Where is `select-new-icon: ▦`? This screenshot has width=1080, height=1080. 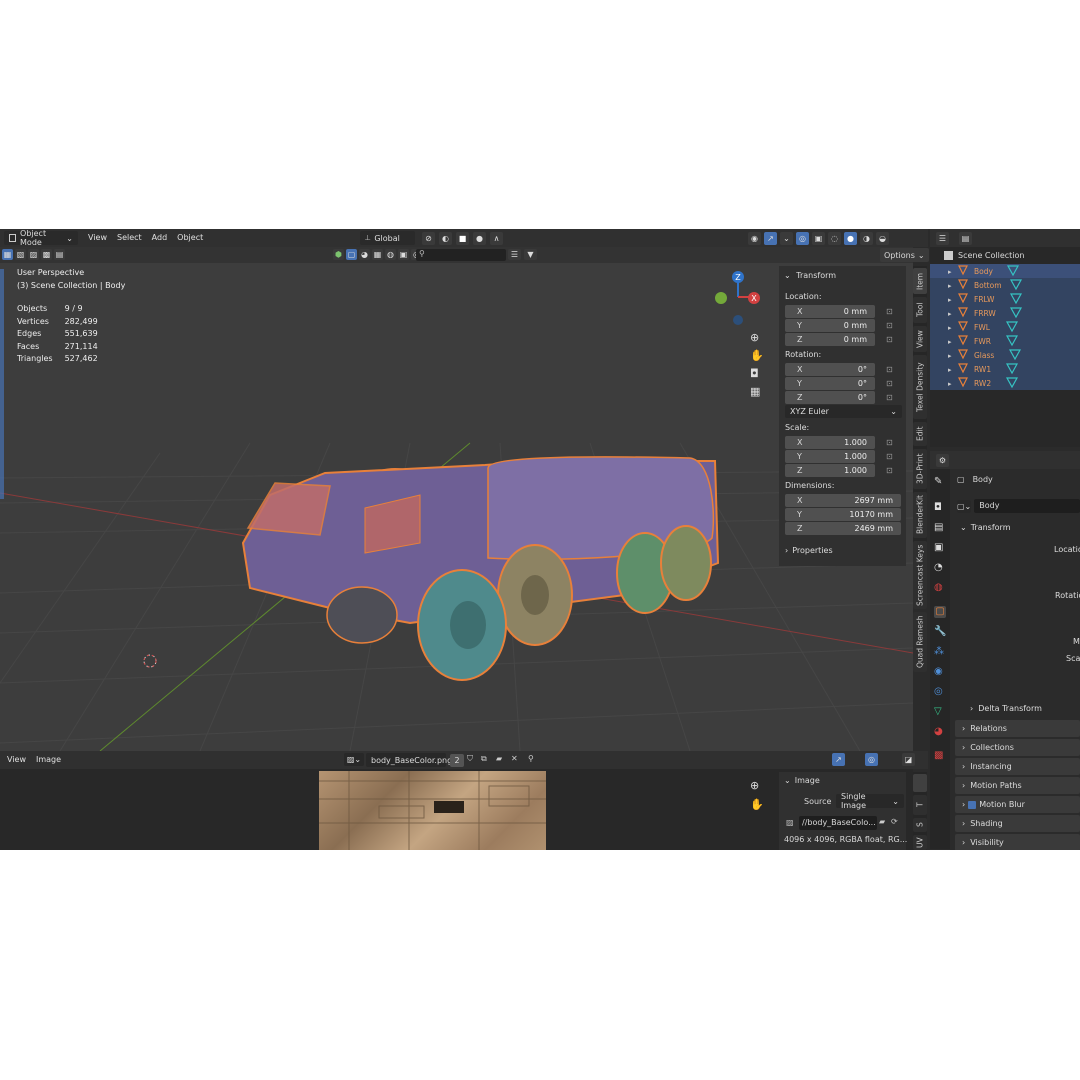 select-new-icon: ▦ is located at coordinates (7, 254).